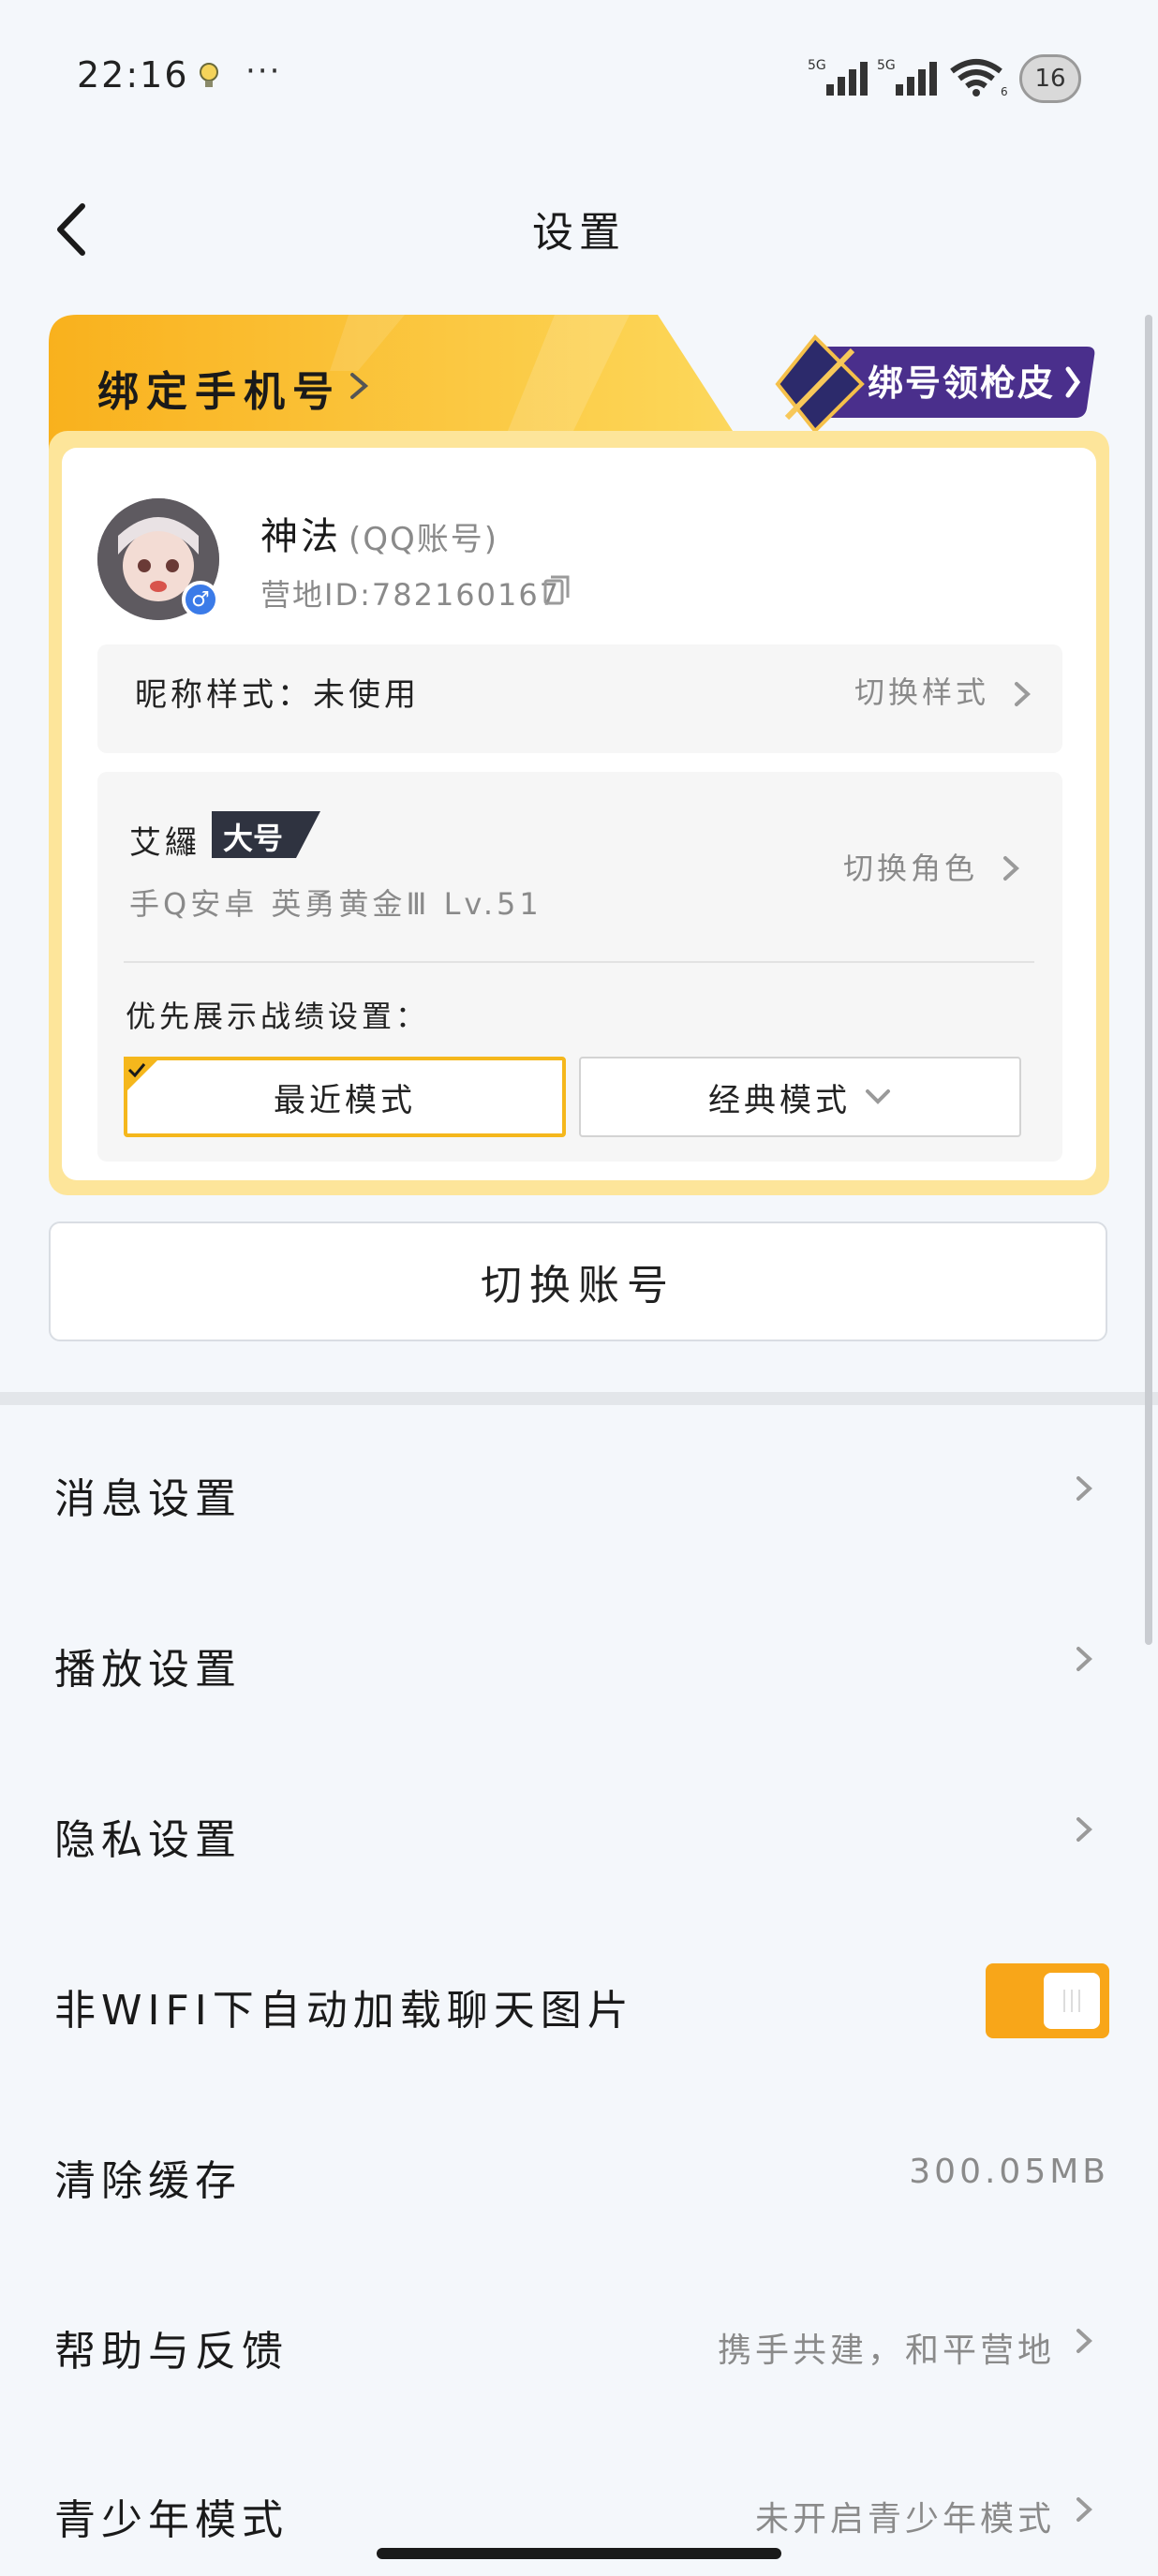 This screenshot has height=2576, width=1158. I want to click on clear-cache-label: 清除缓存, so click(148, 2181).